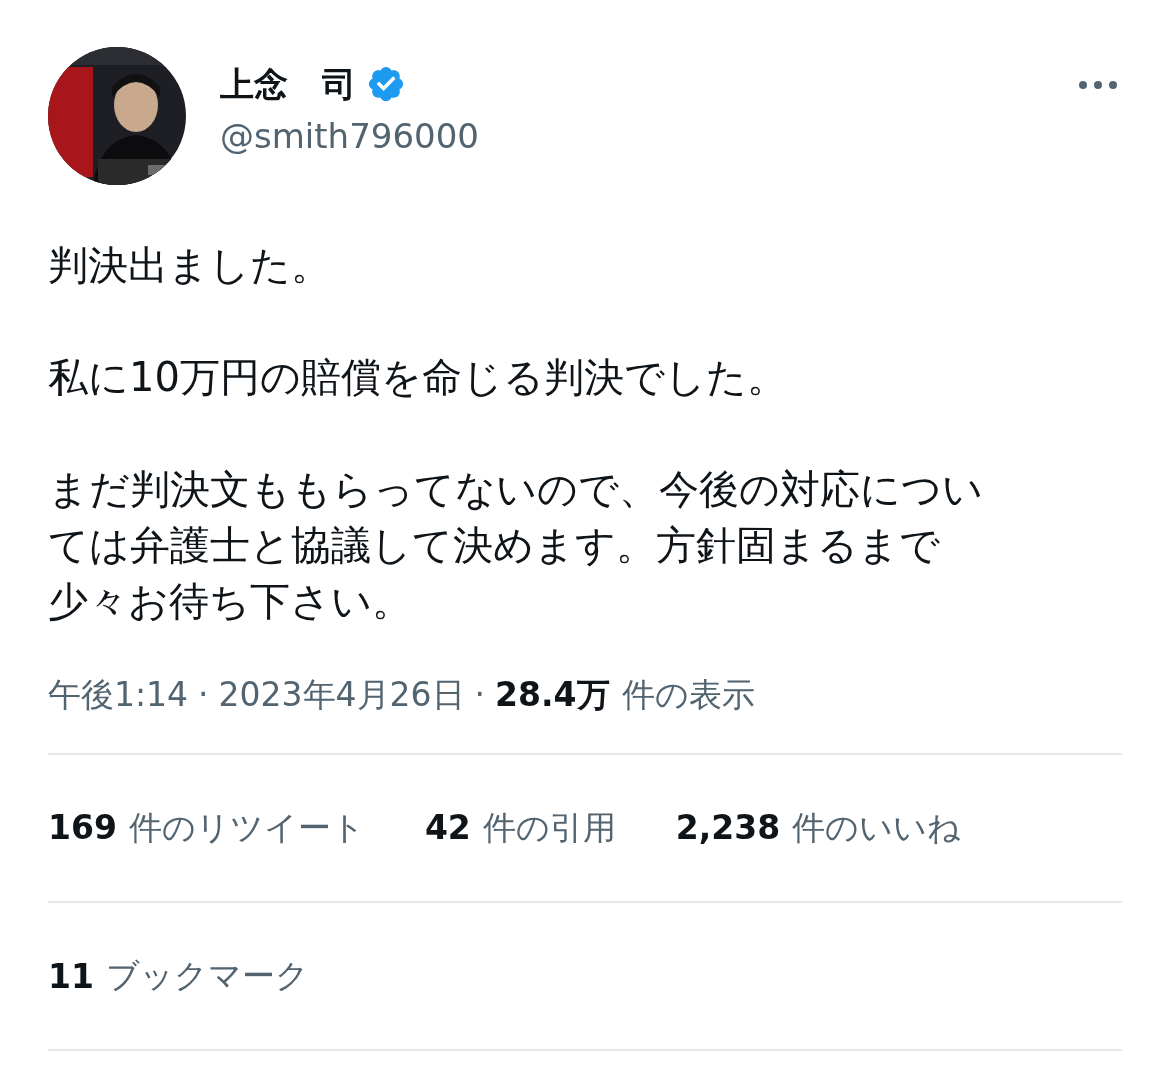 The width and height of the screenshot is (1170, 1088). Describe the element at coordinates (549, 828) in the screenshot. I see `stat-label: 件の引用` at that location.